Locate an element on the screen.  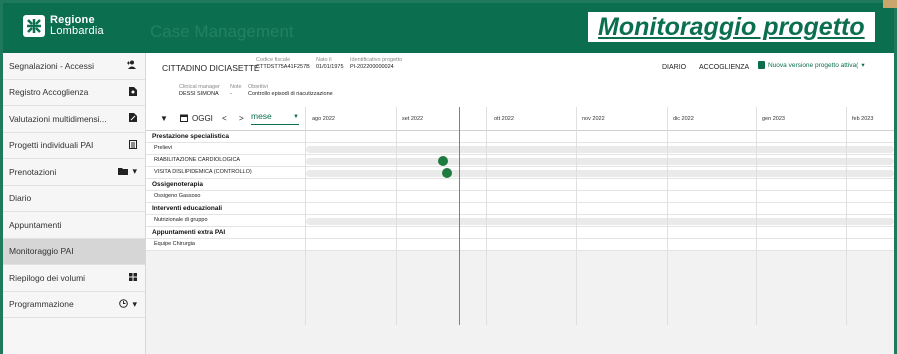
document-icon is located at coordinates (761, 65).